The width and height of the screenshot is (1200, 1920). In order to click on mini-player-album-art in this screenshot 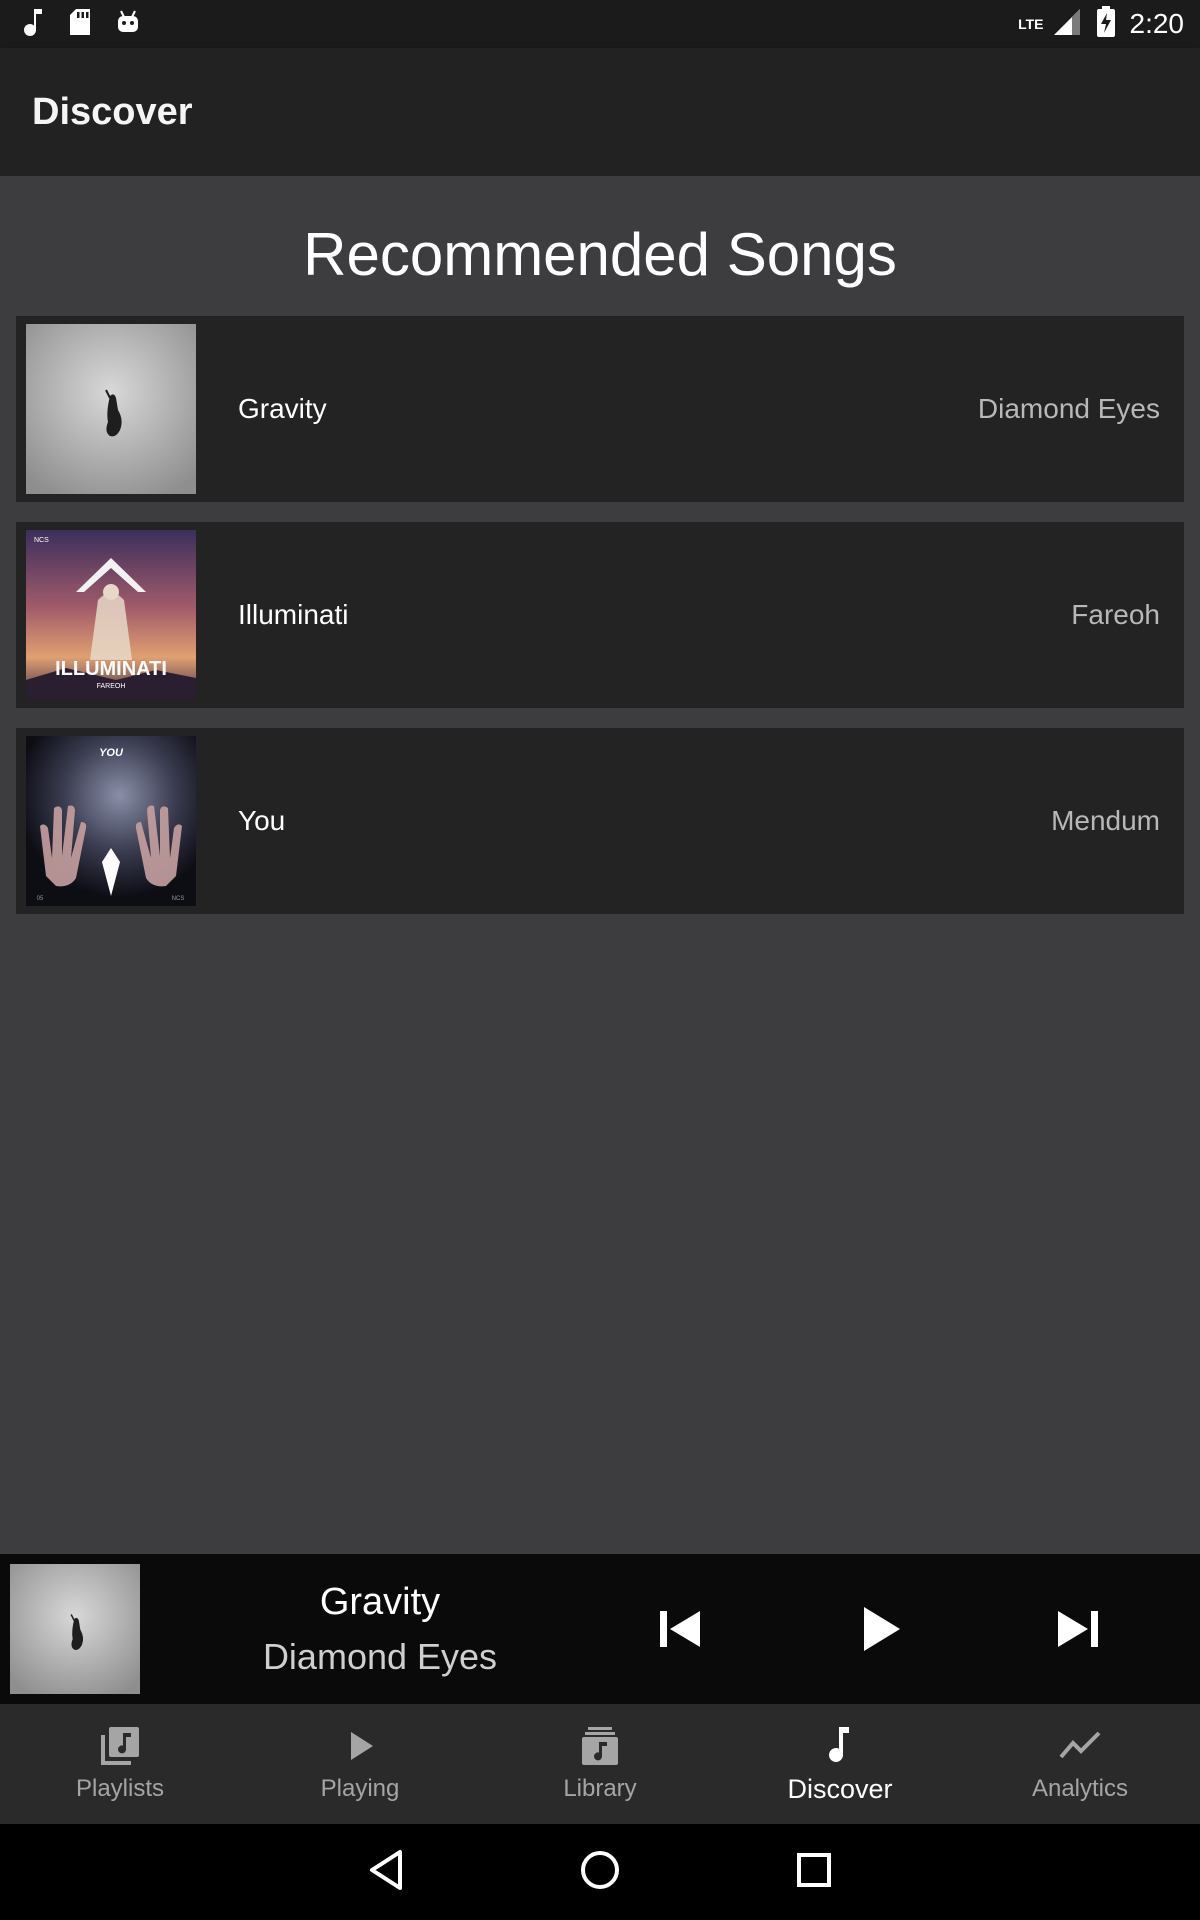, I will do `click(75, 1629)`.